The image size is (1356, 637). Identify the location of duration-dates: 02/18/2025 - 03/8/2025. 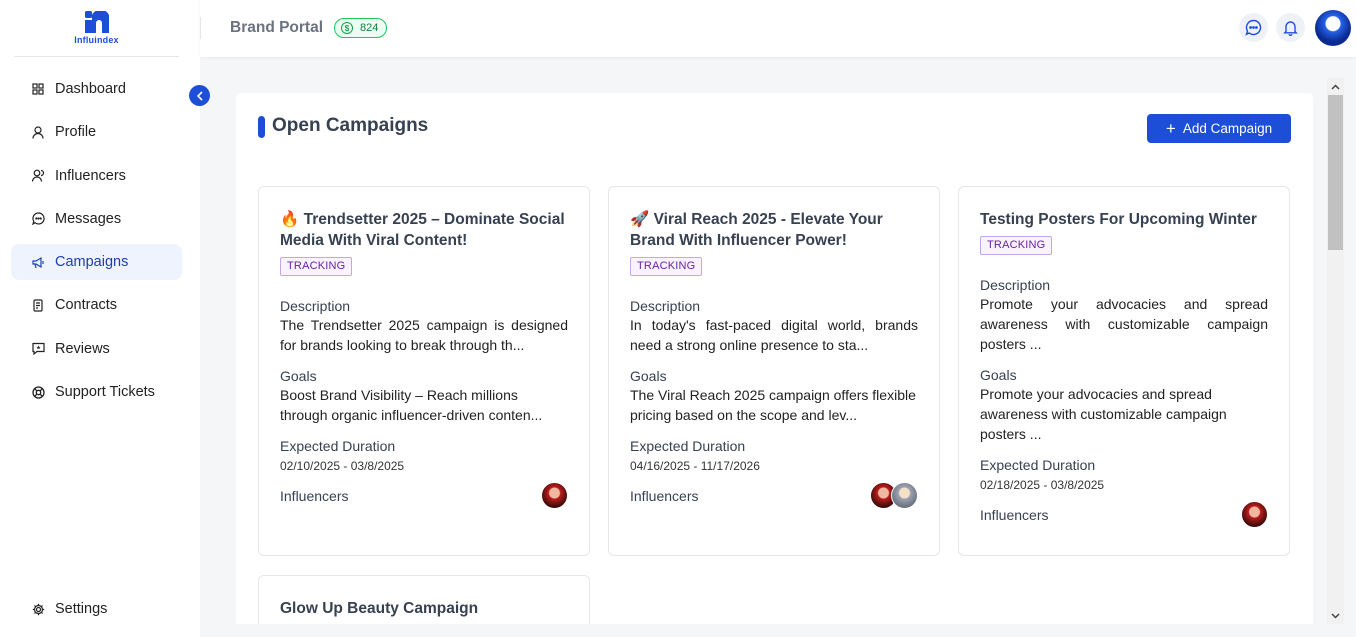
(1042, 485).